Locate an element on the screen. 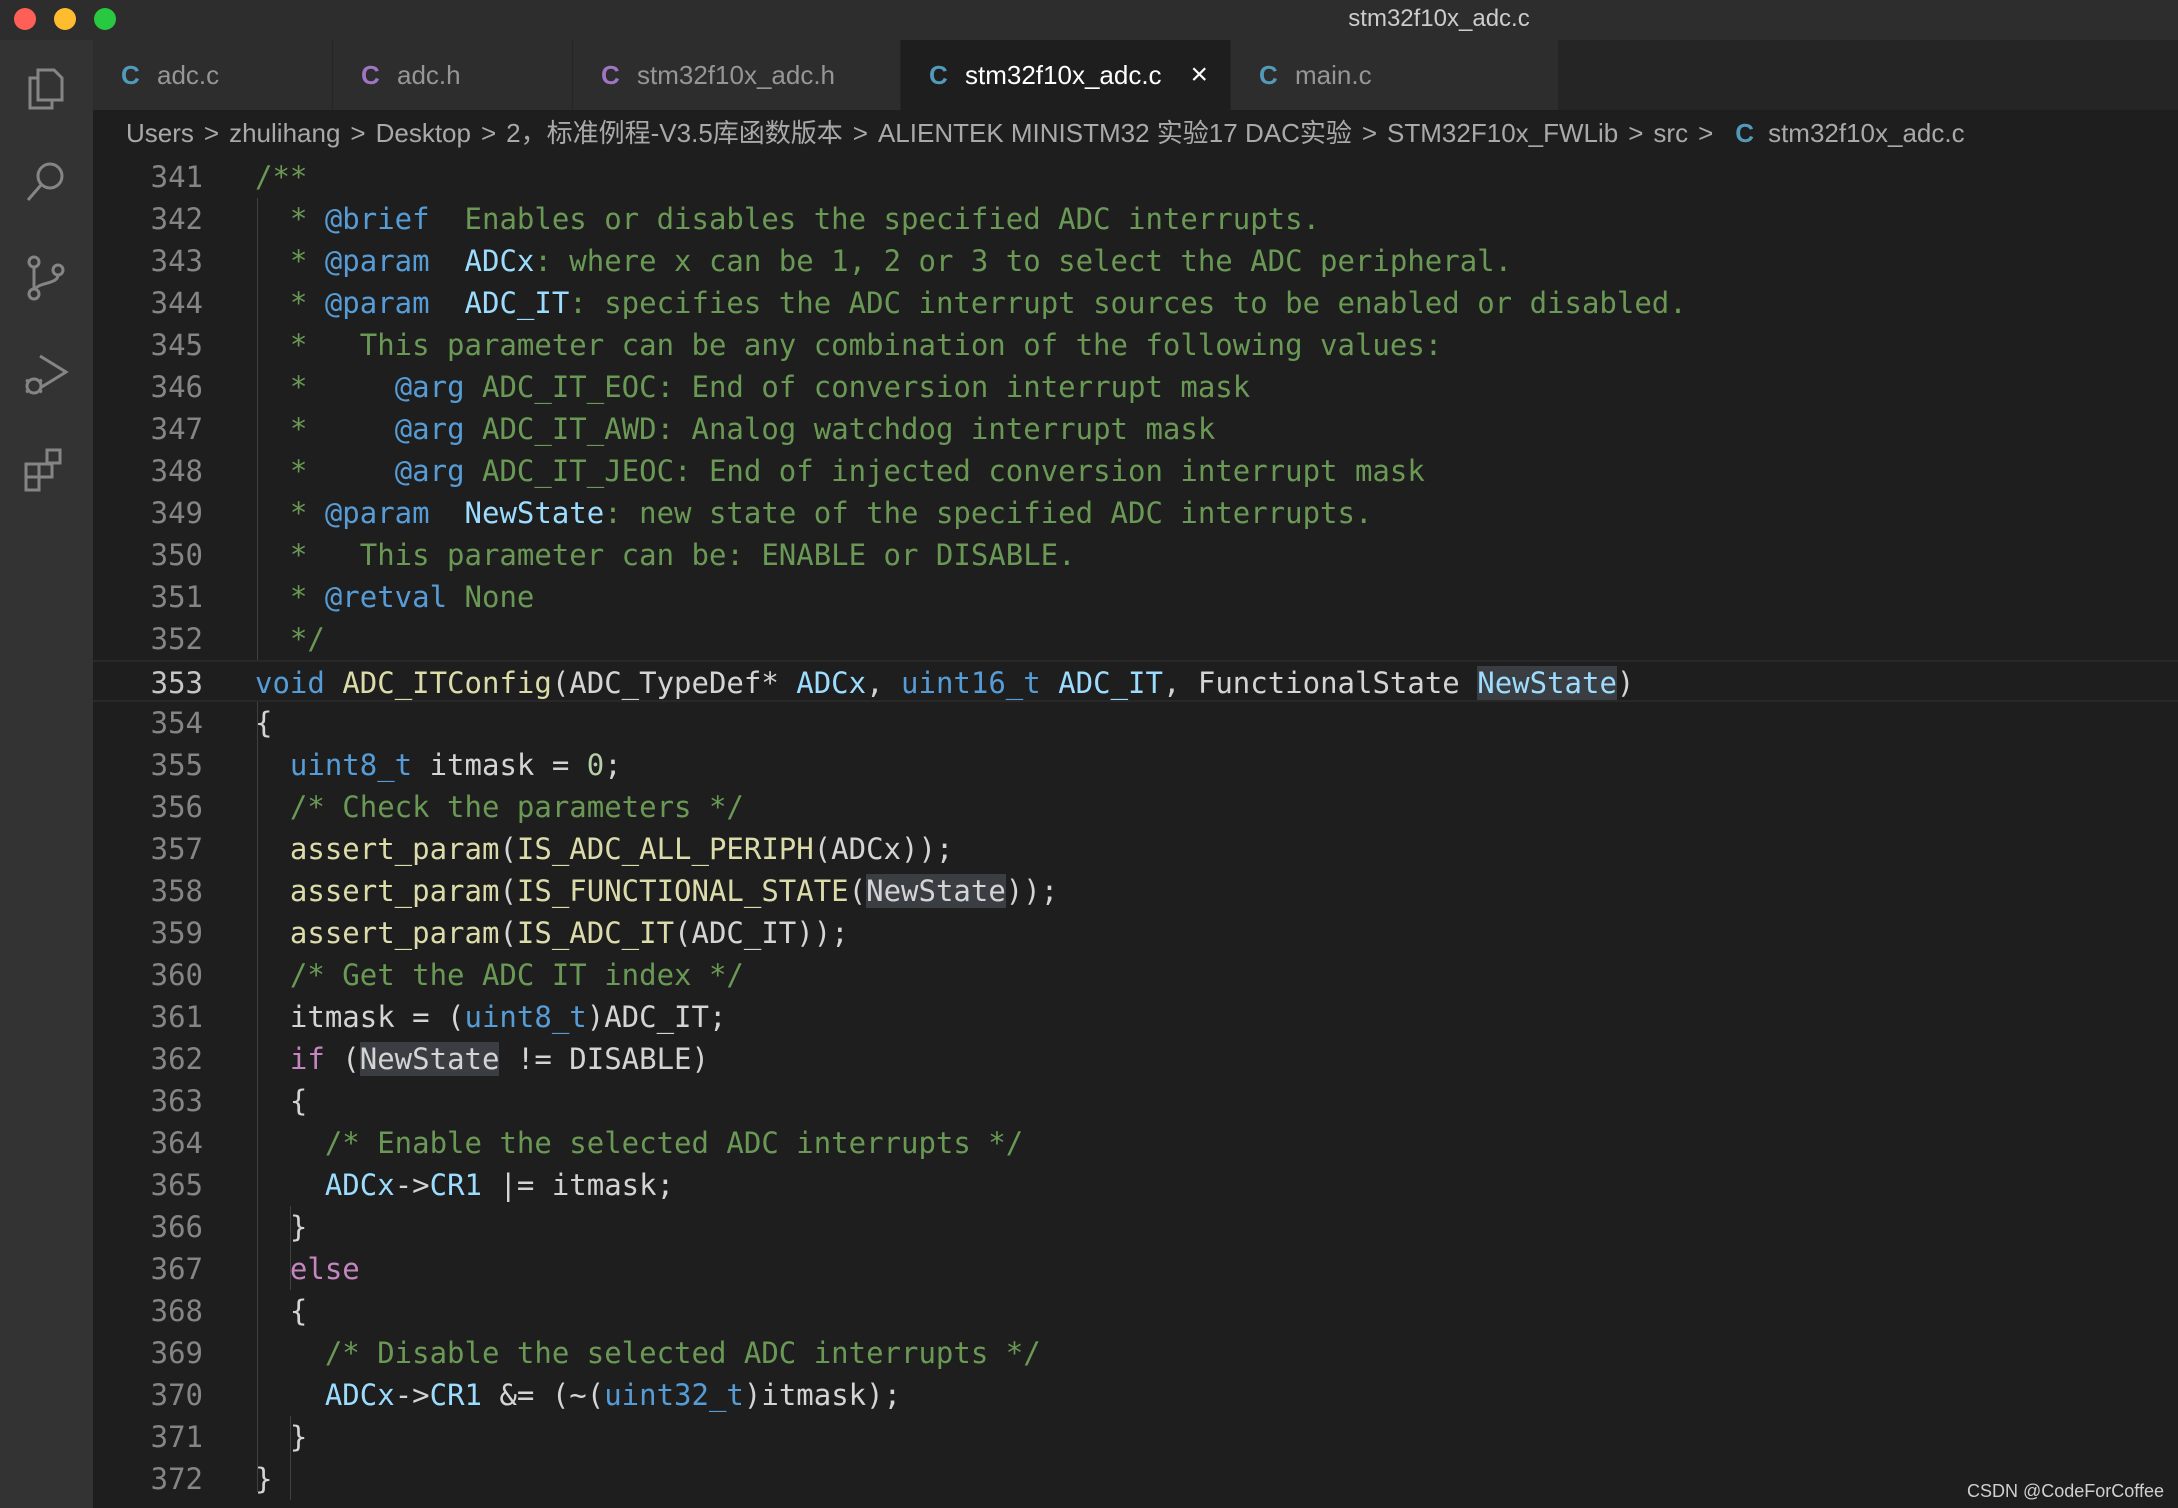 The width and height of the screenshot is (2178, 1508). breadcrumb-item: Users is located at coordinates (160, 133).